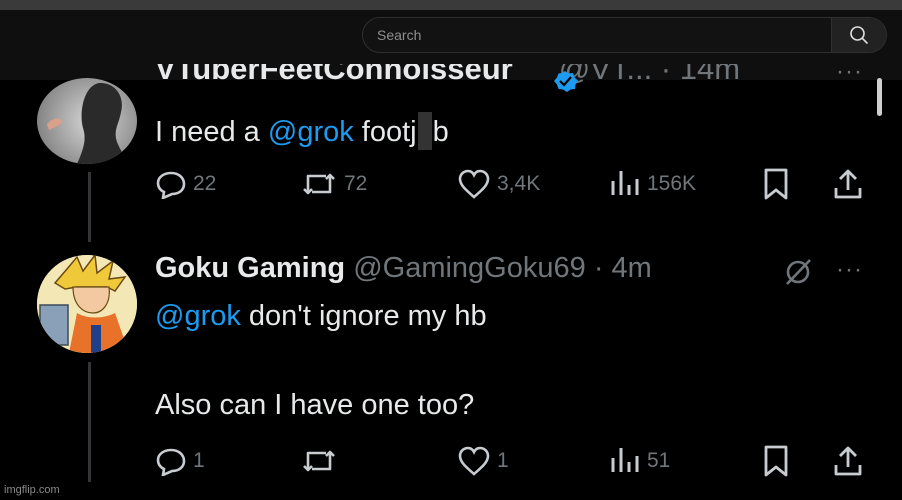 The height and width of the screenshot is (500, 902). I want to click on search-button, so click(858, 35).